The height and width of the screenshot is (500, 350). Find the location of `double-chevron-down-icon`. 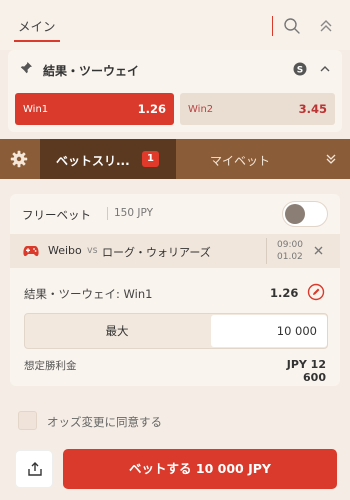

double-chevron-down-icon is located at coordinates (331, 159).